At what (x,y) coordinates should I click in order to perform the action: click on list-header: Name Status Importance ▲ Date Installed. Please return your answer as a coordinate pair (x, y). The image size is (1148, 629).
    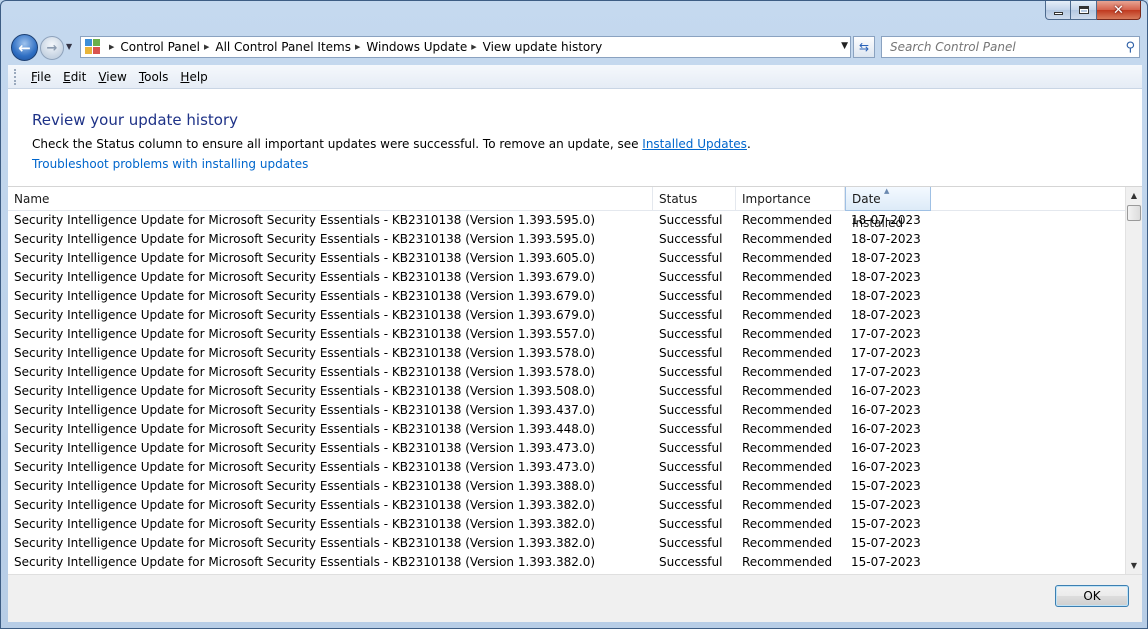
    Looking at the image, I should click on (566, 208).